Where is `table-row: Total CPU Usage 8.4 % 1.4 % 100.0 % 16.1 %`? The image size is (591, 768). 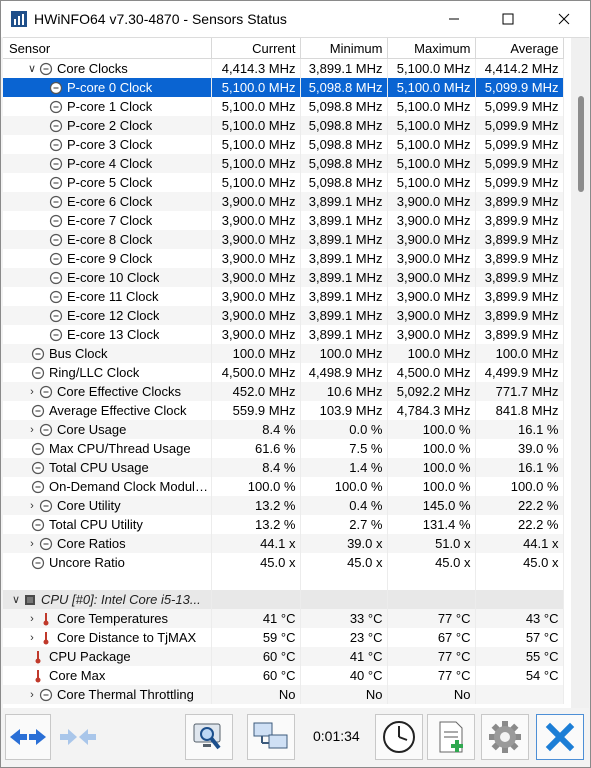 table-row: Total CPU Usage 8.4 % 1.4 % 100.0 % 16.1 % is located at coordinates (283, 467).